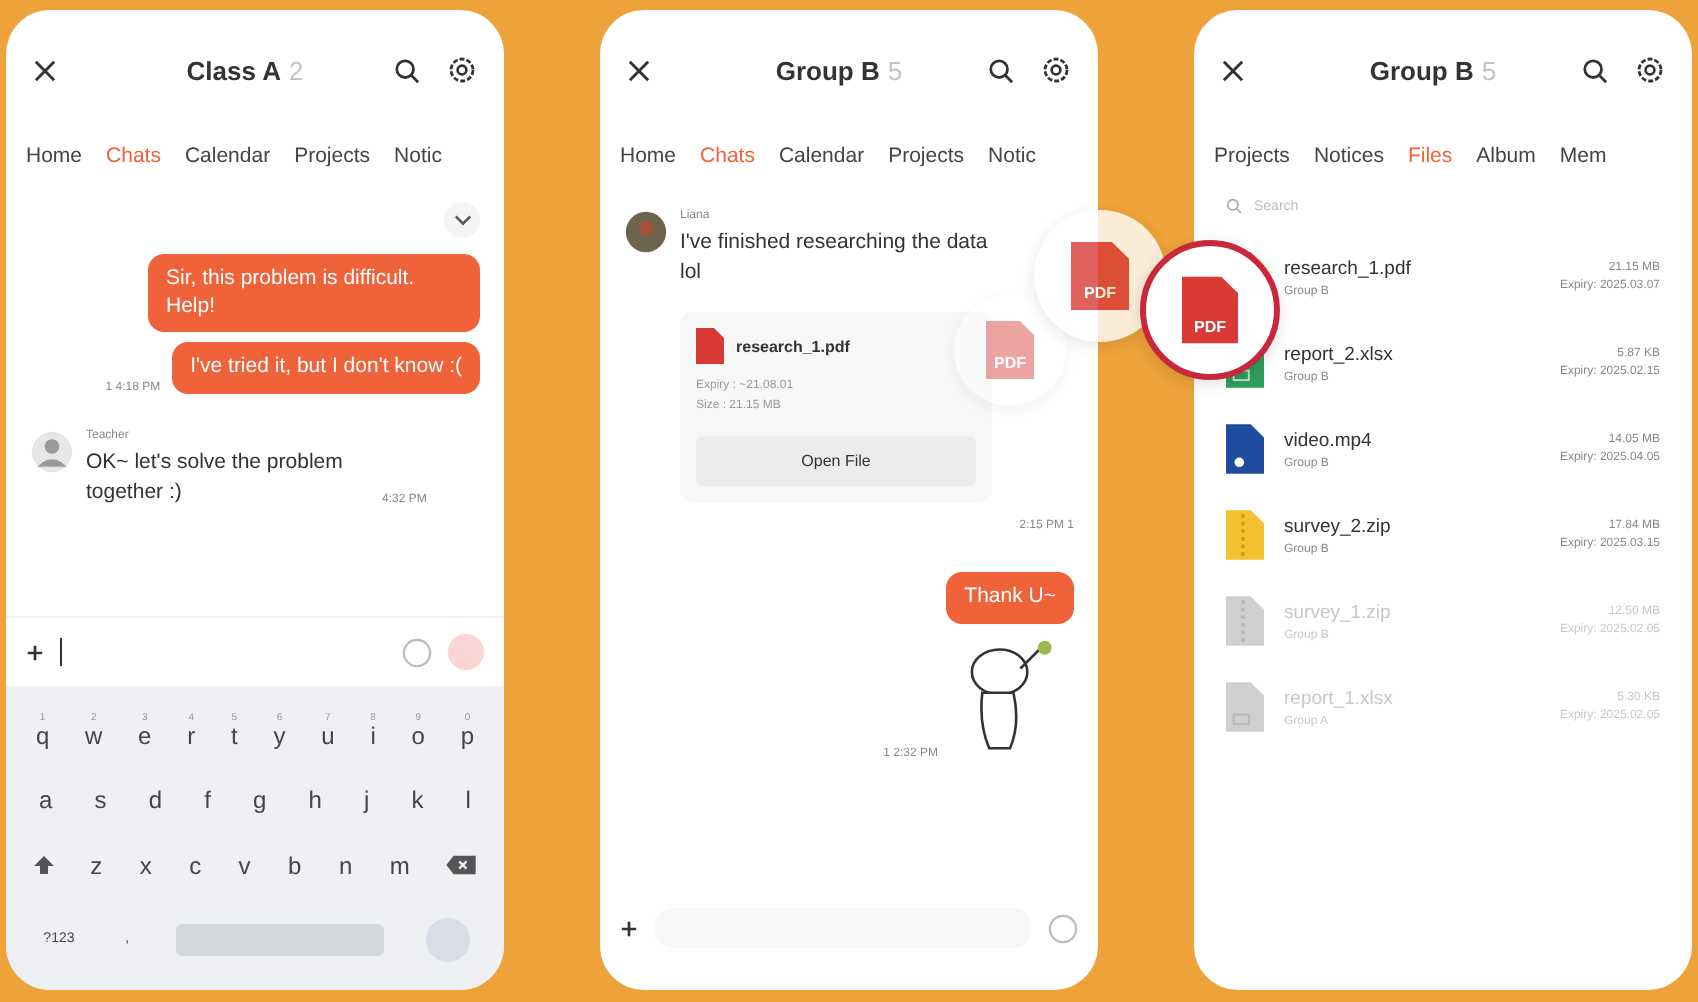  I want to click on member-count: 2, so click(296, 70).